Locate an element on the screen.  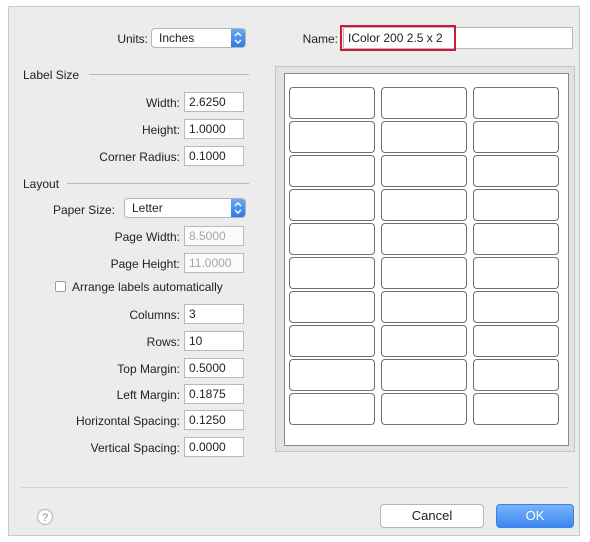
arrange-auto-checkbox is located at coordinates (60, 286).